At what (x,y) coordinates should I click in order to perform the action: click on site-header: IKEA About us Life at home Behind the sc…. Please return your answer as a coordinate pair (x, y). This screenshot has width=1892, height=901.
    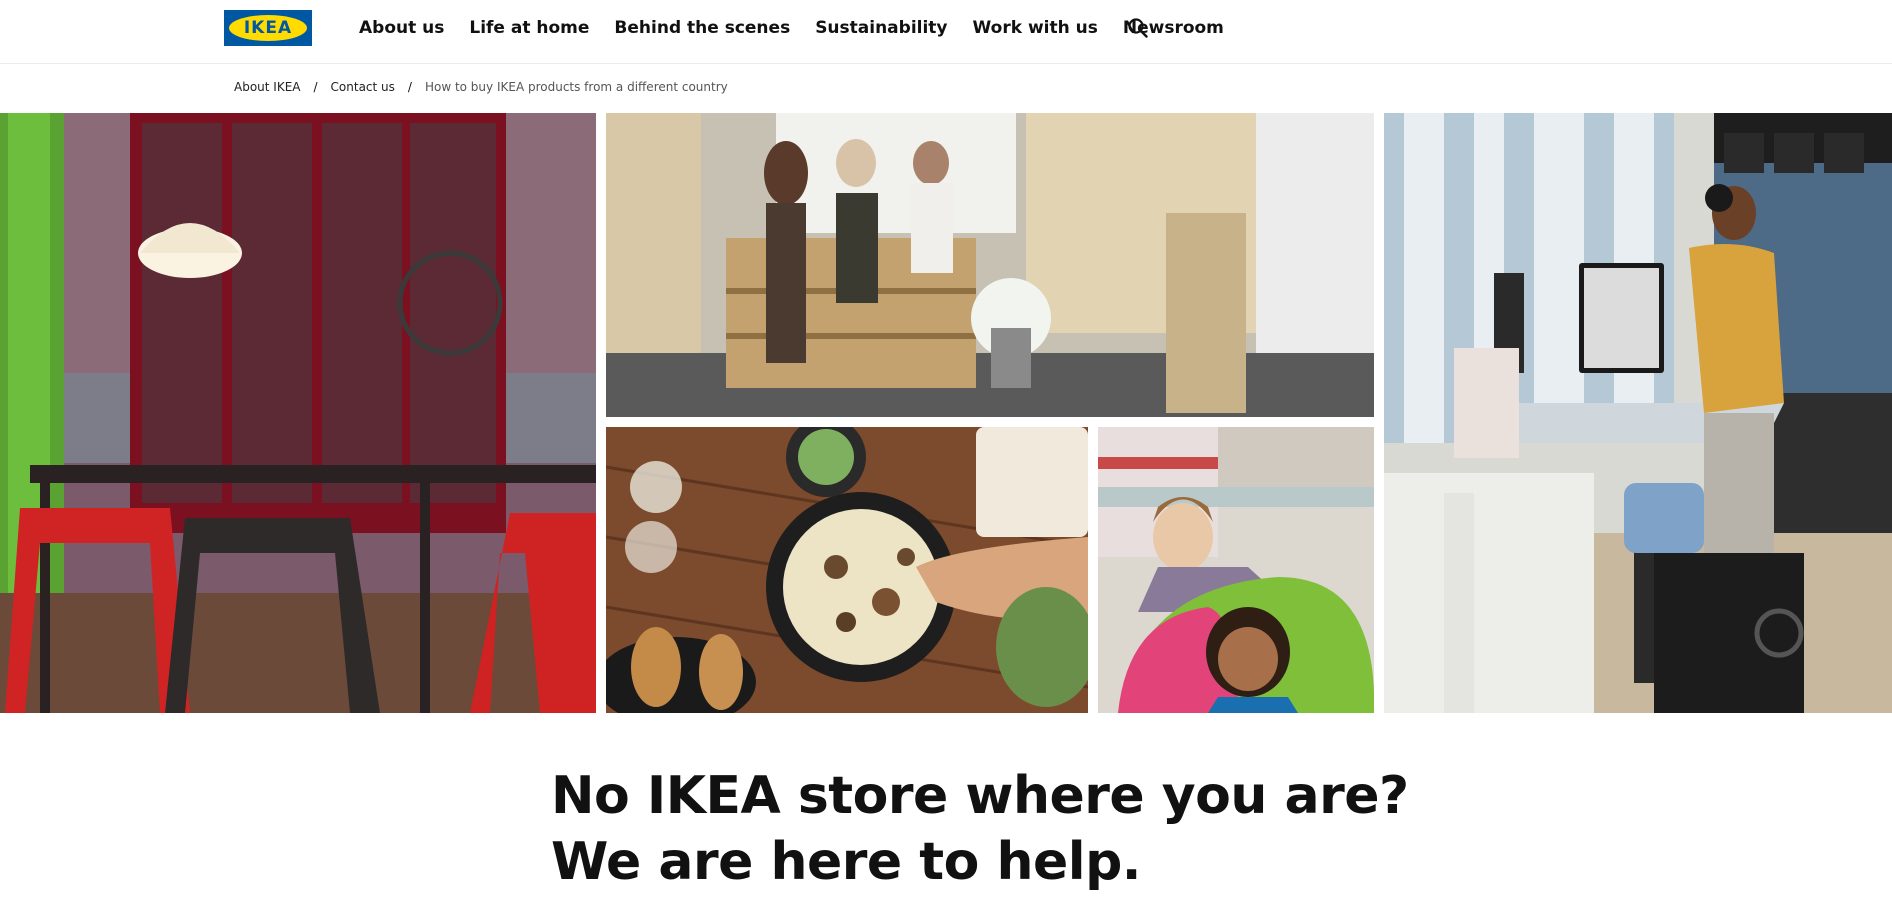
    Looking at the image, I should click on (946, 32).